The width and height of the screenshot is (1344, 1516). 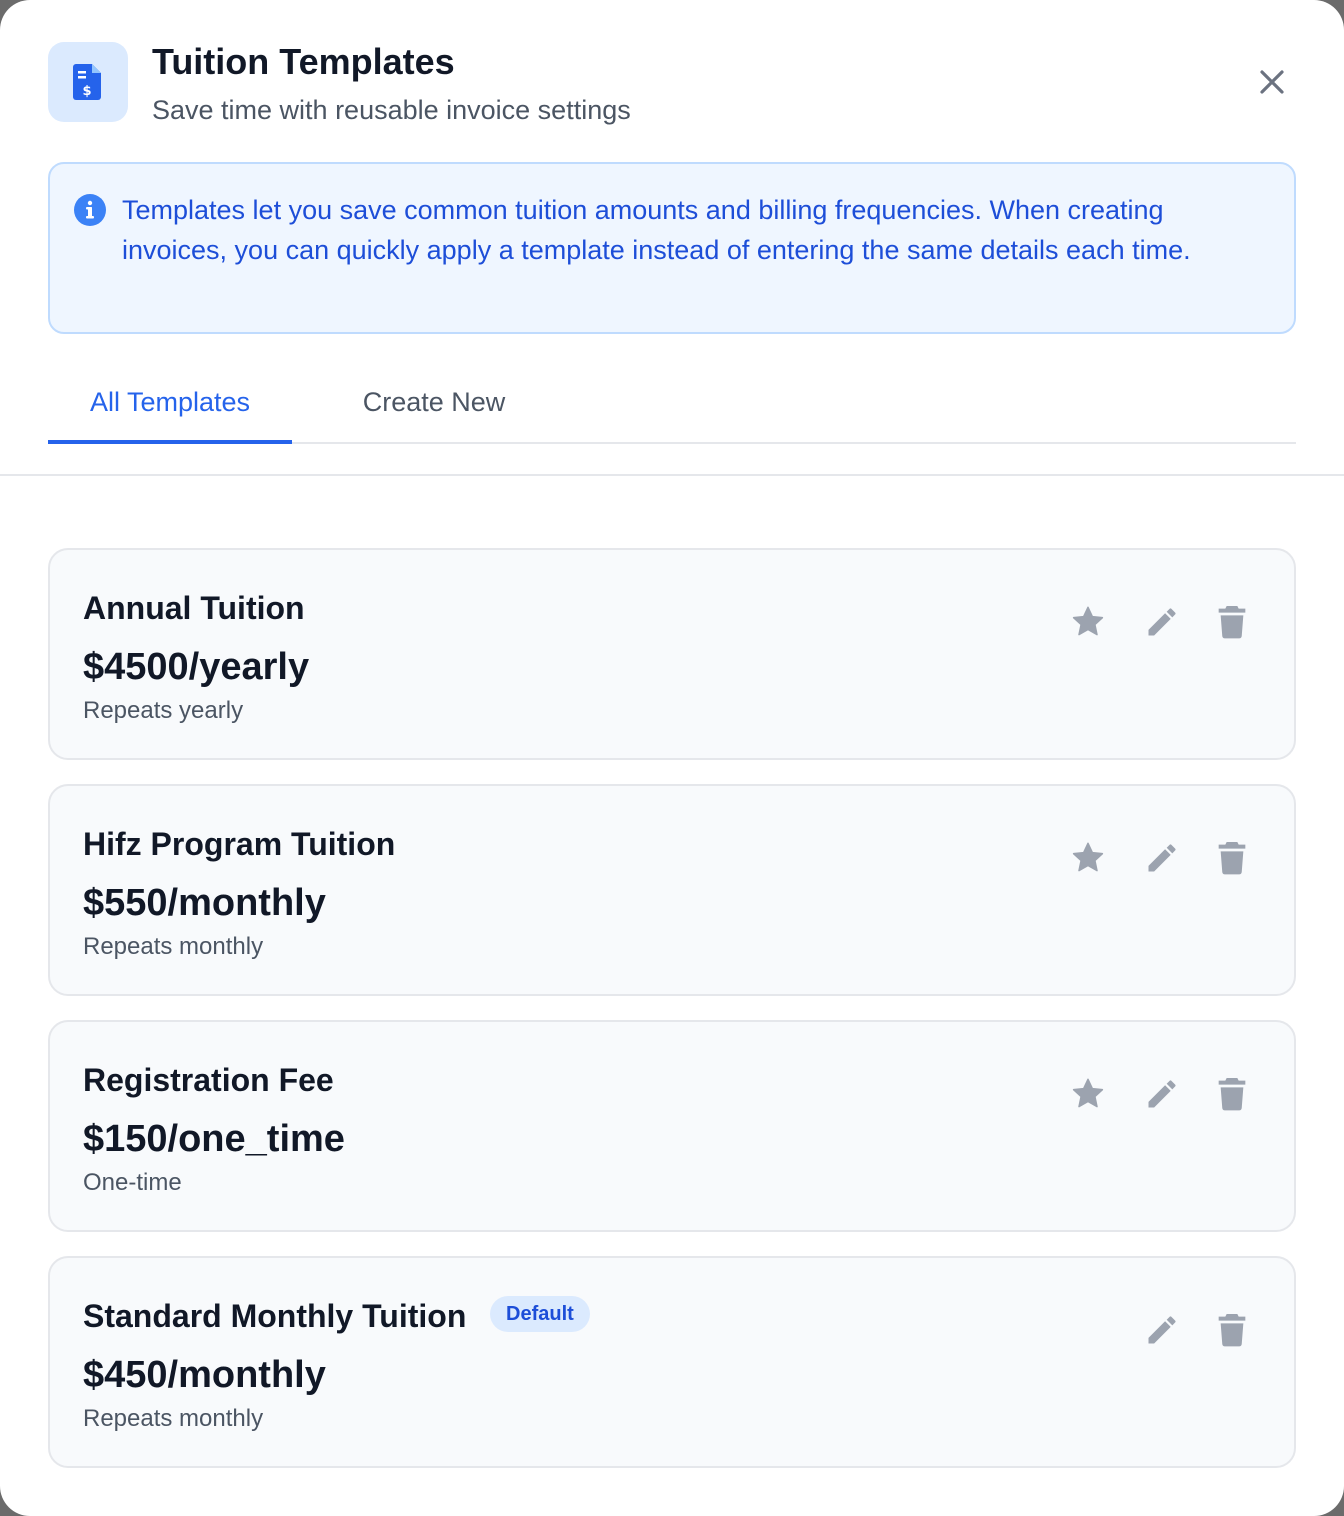 I want to click on tab-bar: All Templates Create New, so click(x=672, y=403).